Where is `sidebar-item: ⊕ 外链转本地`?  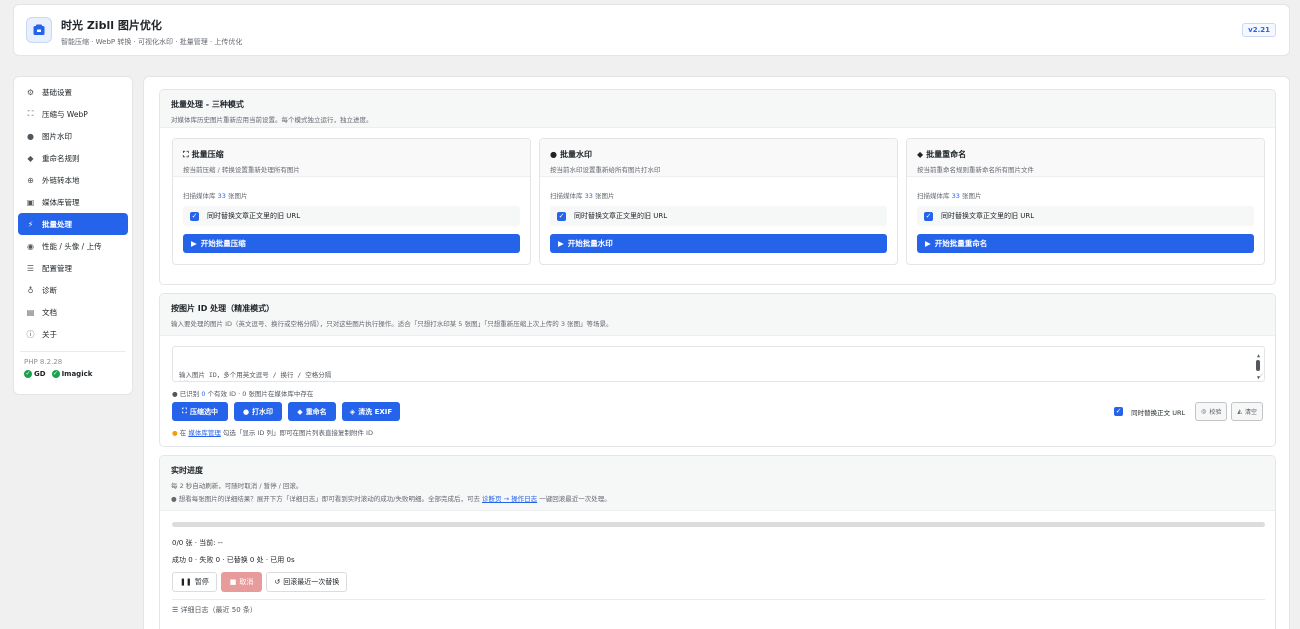
sidebar-item: ⊕ 外链转本地 is located at coordinates (73, 180).